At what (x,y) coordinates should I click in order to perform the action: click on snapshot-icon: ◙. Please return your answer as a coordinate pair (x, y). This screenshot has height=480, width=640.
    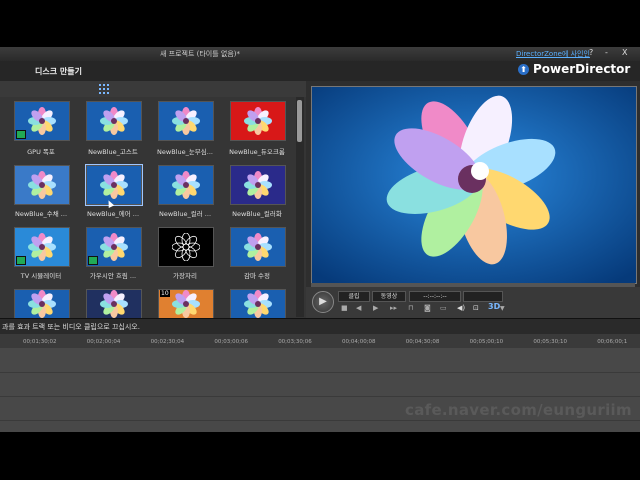
    Looking at the image, I should click on (427, 308).